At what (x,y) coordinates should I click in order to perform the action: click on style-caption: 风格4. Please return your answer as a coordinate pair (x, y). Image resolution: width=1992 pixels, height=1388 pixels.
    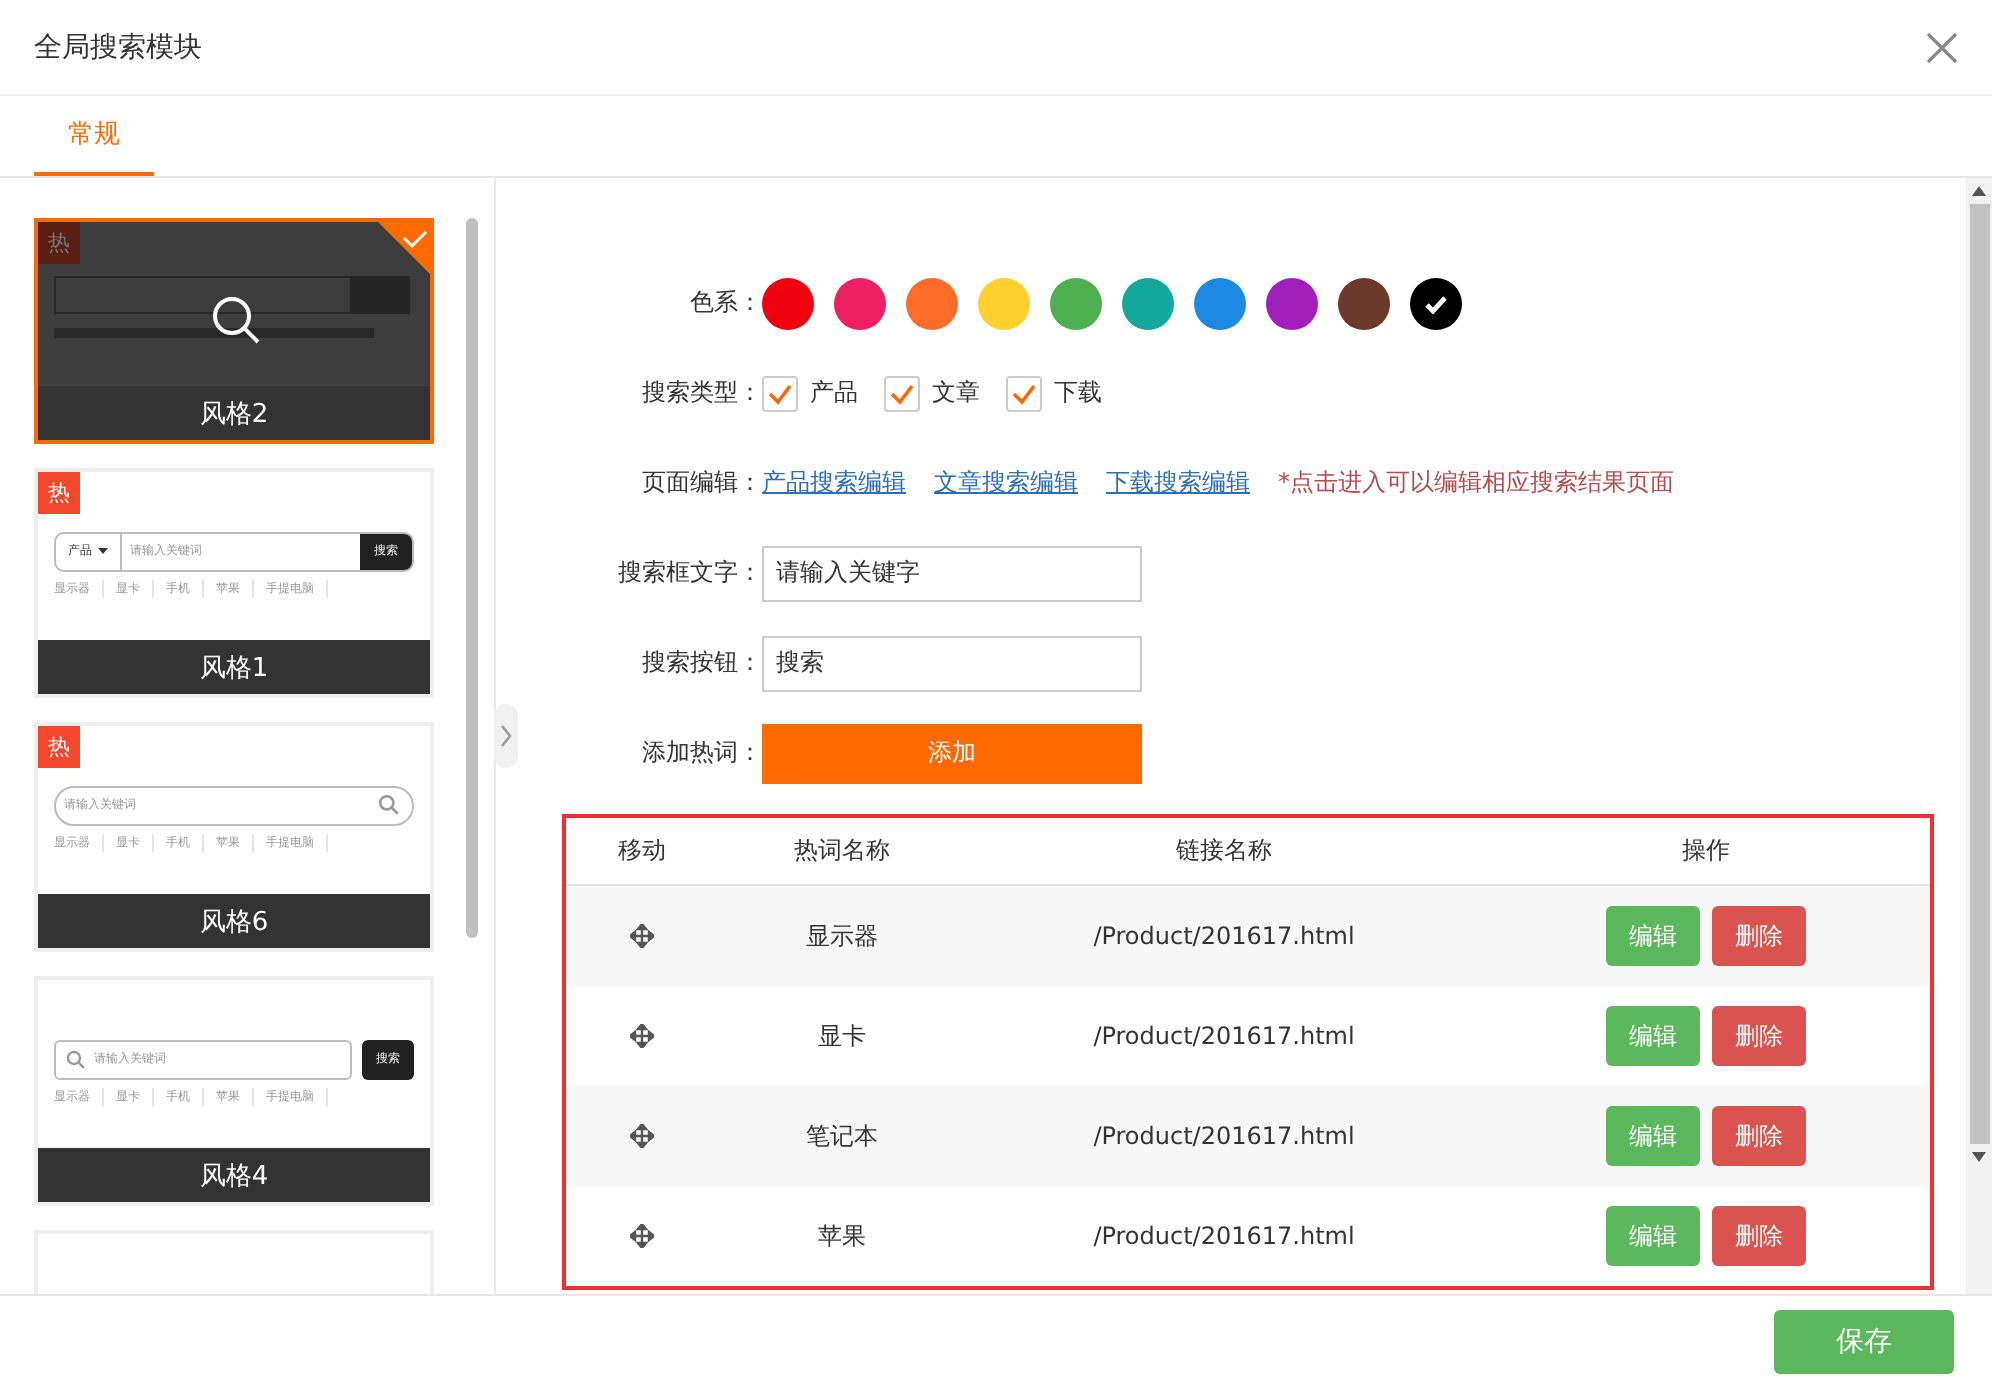
    Looking at the image, I should click on (234, 1175).